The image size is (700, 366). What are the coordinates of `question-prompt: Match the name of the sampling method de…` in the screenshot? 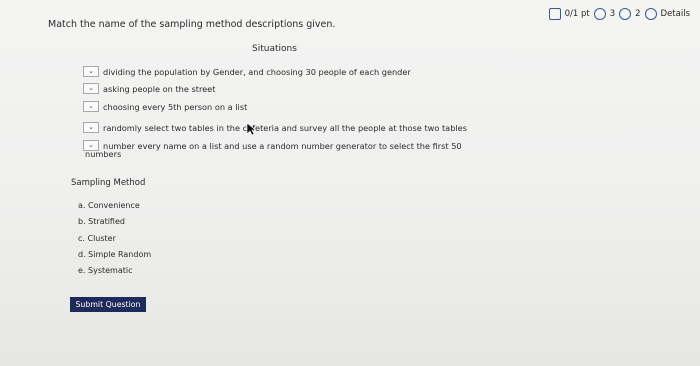 It's located at (192, 24).